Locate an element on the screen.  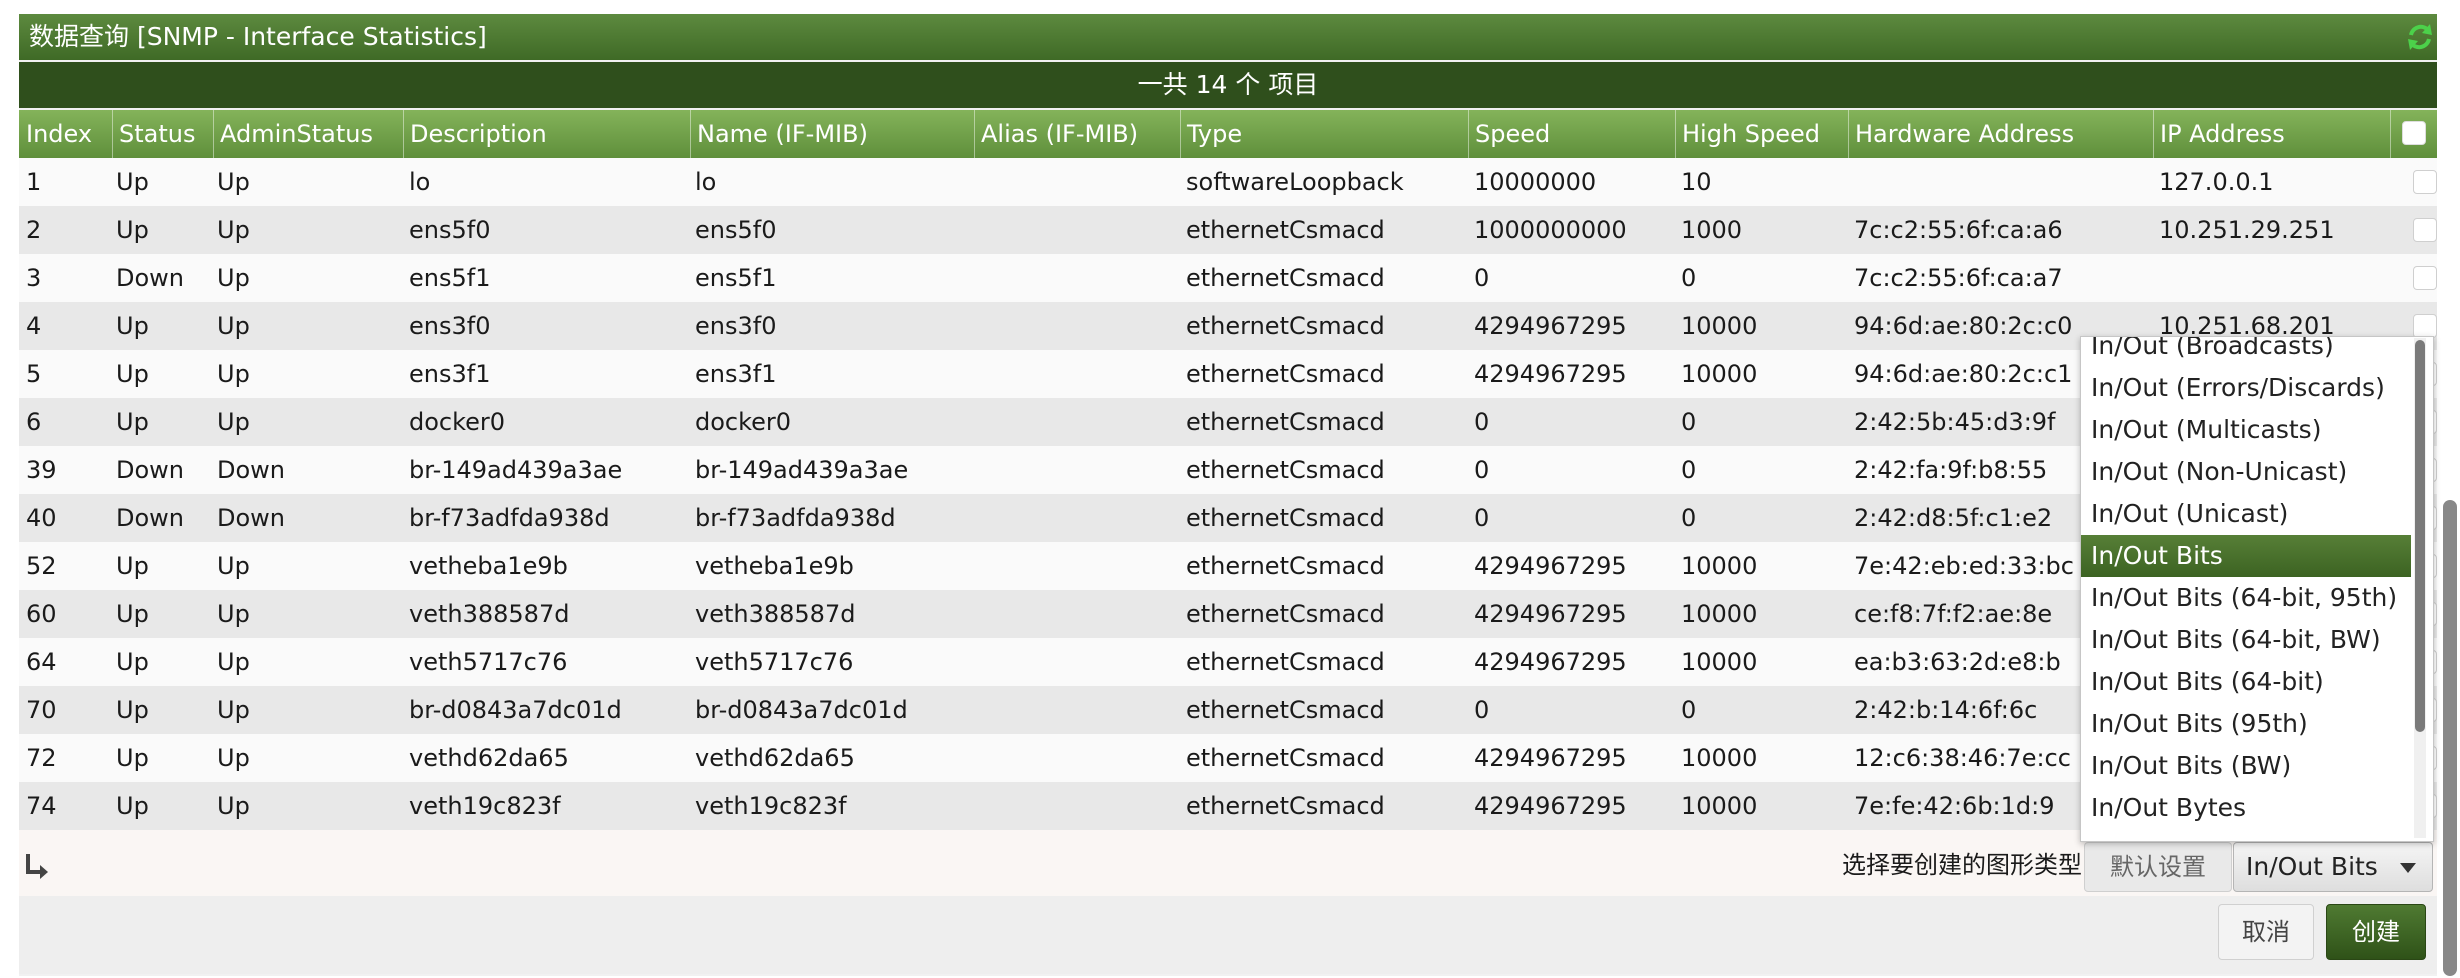
col-status: Status is located at coordinates (162, 134).